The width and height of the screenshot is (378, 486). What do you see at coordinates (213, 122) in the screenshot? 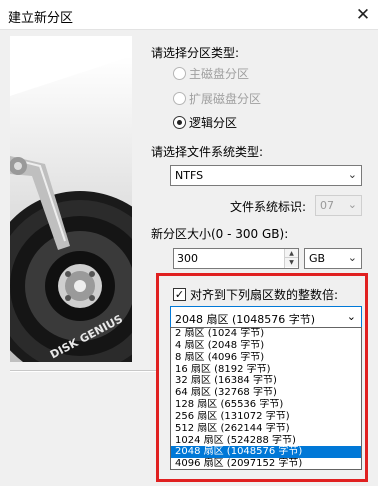
I see `radio-logical-label: 逻辑分区` at bounding box center [213, 122].